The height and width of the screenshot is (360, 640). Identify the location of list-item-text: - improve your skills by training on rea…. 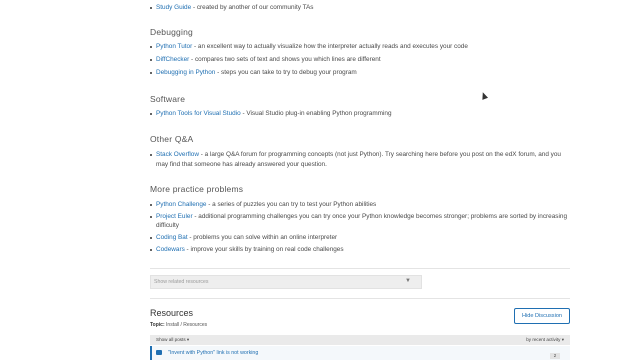
(264, 249).